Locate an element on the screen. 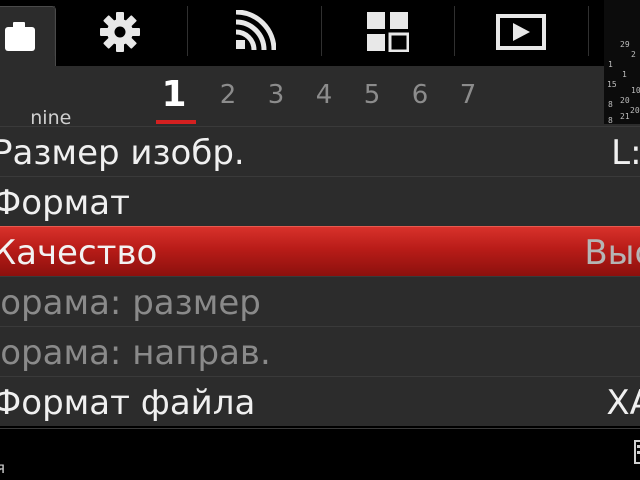  tab-settings is located at coordinates (120, 32).